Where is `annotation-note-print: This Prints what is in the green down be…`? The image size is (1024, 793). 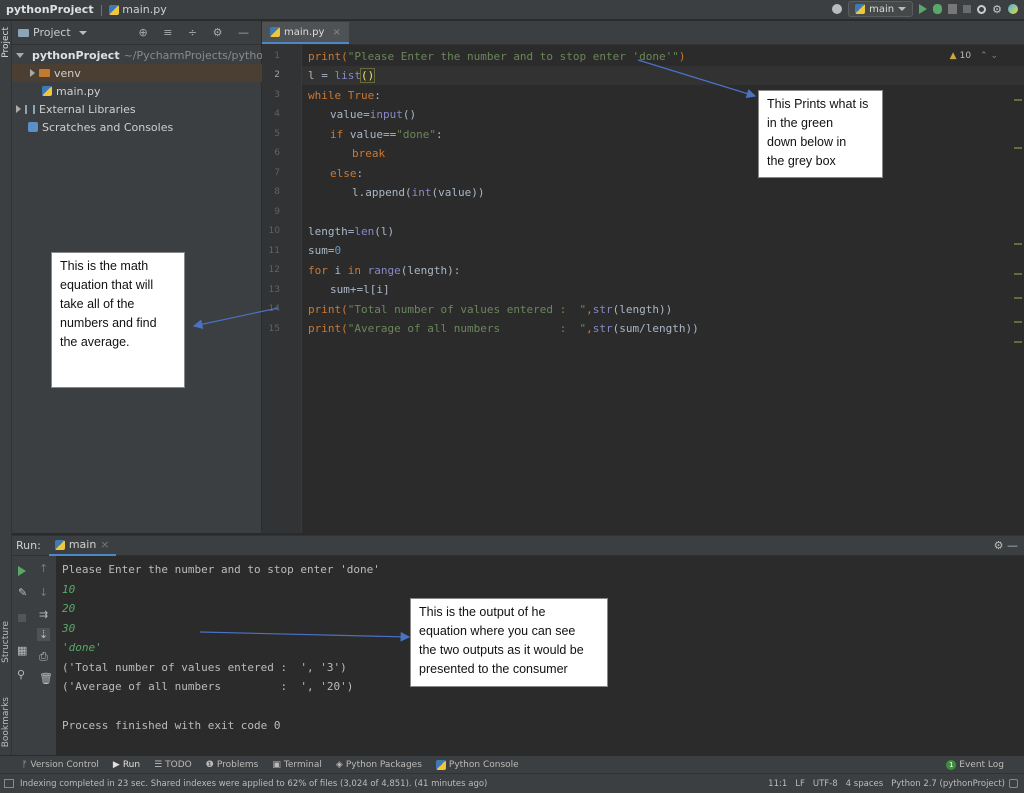
annotation-note-print: This Prints what is in the green down be… is located at coordinates (820, 134).